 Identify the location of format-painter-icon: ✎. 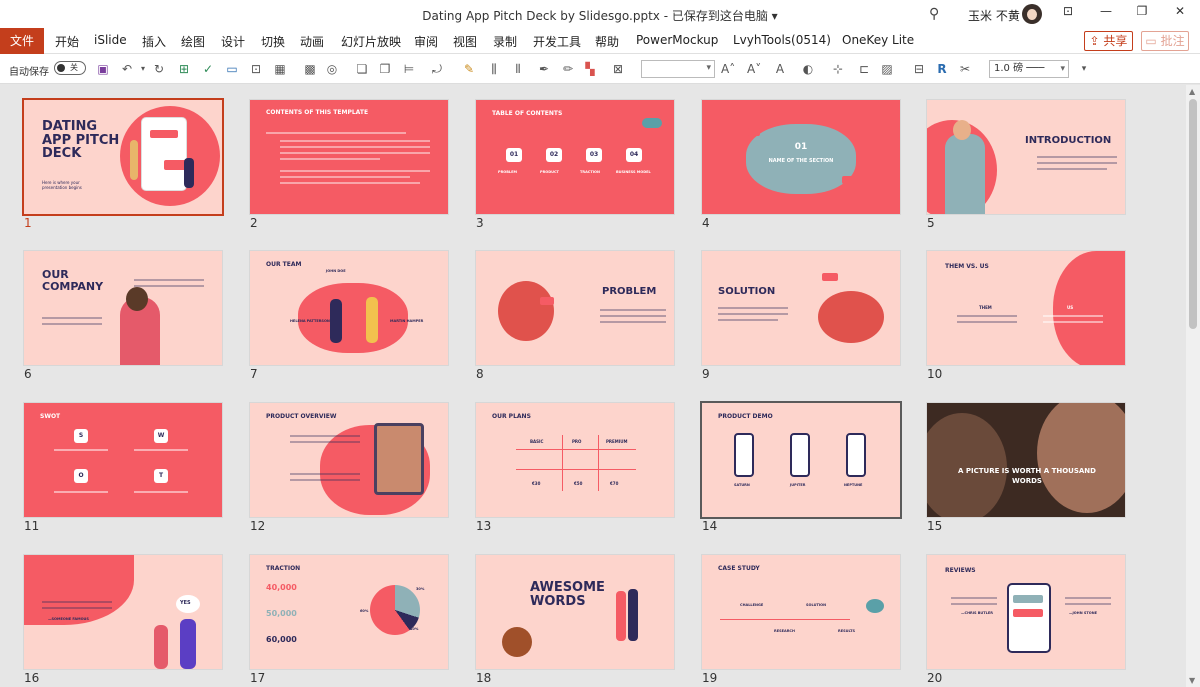
(469, 69).